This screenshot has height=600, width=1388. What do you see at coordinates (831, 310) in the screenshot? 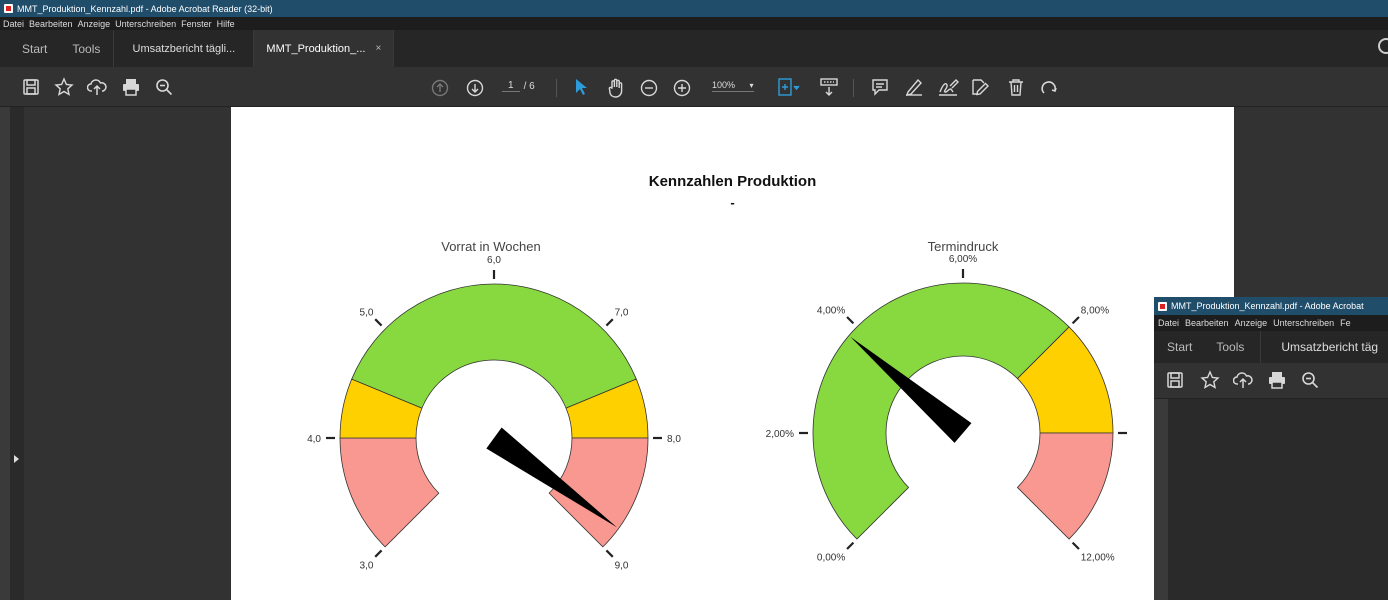
I see `gauge-tick-label: 4,00%` at bounding box center [831, 310].